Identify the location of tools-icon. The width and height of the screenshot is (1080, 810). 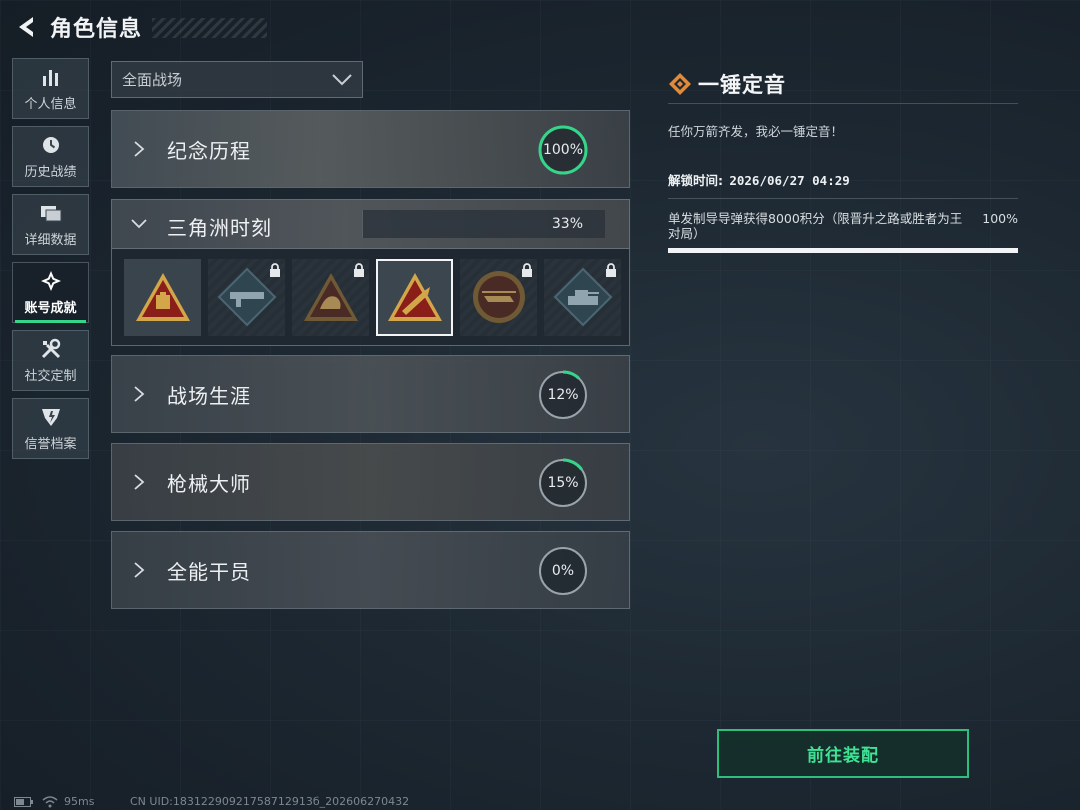
(51, 349).